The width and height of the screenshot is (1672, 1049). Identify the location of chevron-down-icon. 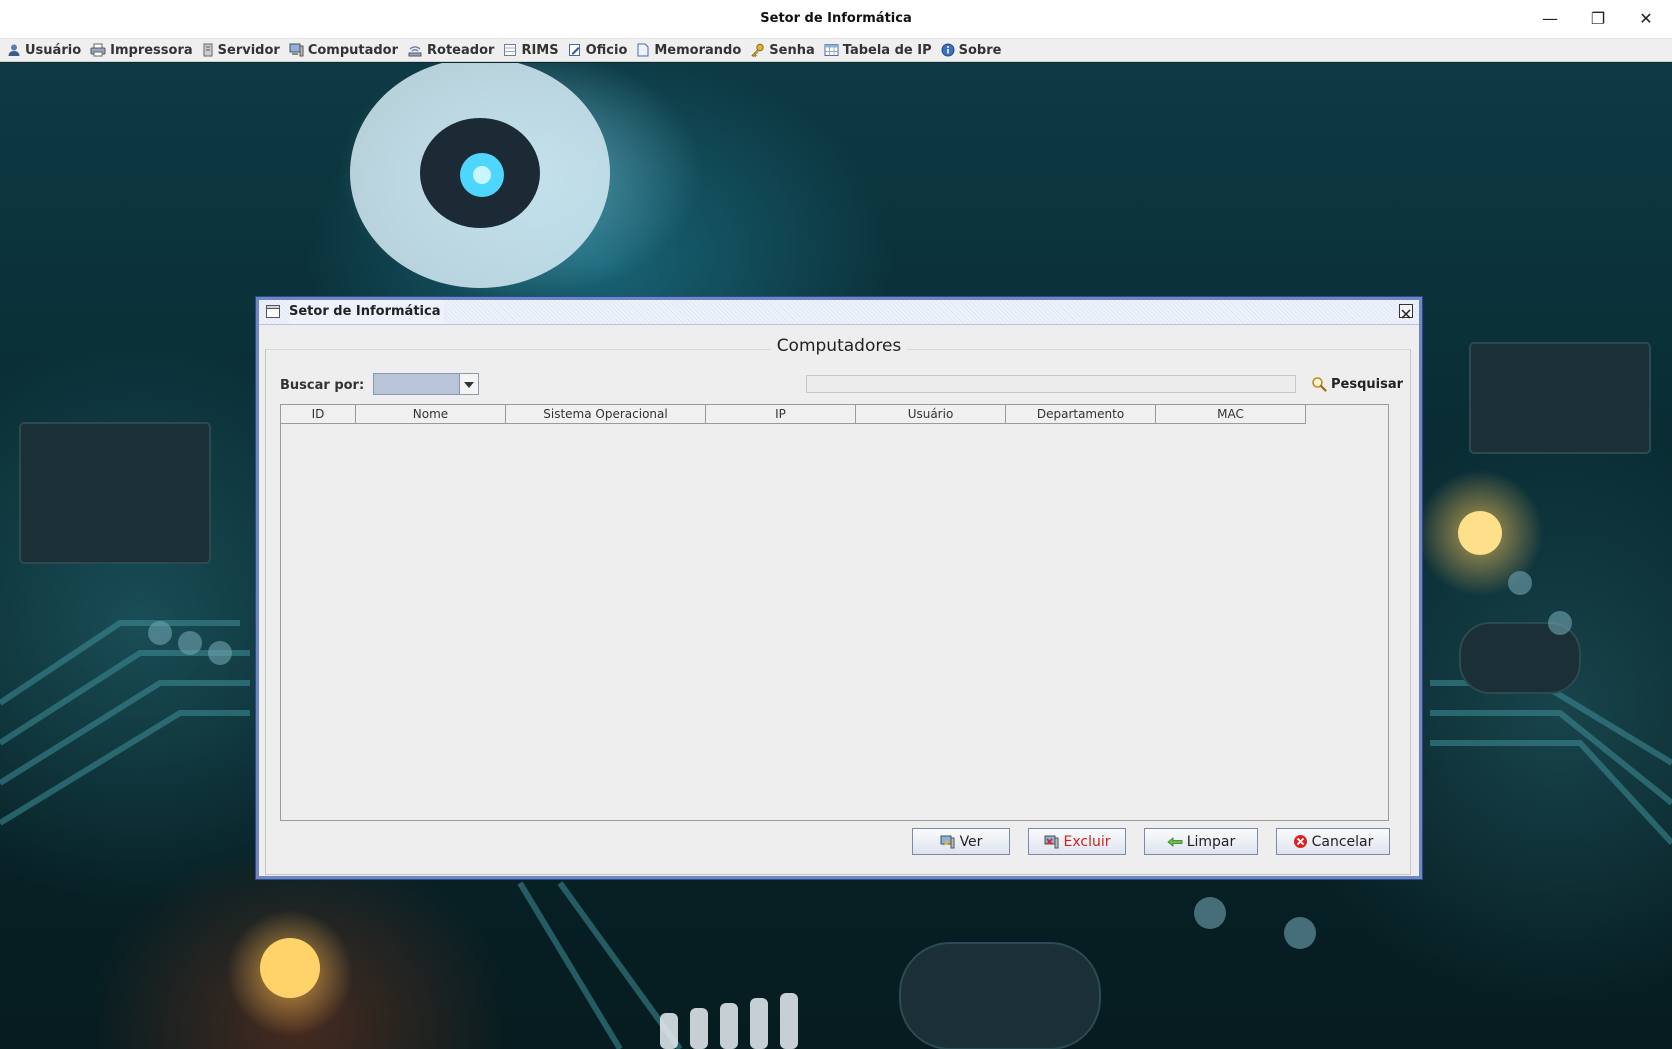
(469, 385).